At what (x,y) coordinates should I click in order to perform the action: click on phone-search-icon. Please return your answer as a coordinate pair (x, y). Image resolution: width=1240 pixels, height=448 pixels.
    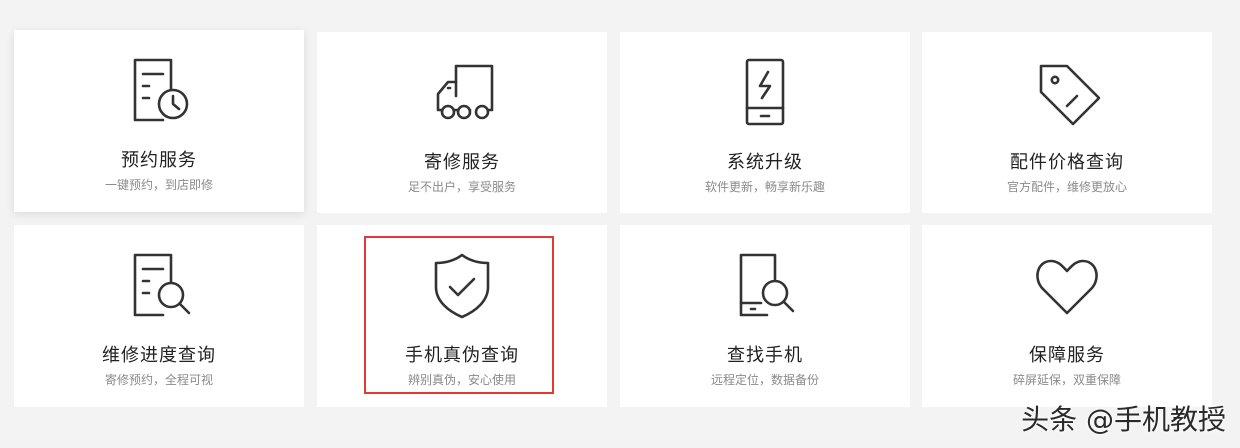
    Looking at the image, I should click on (765, 285).